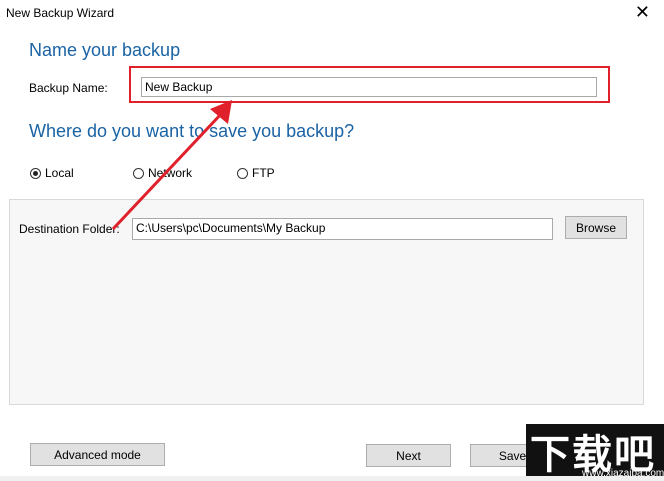 The width and height of the screenshot is (664, 481). What do you see at coordinates (170, 173) in the screenshot?
I see `radio-network-label: Network` at bounding box center [170, 173].